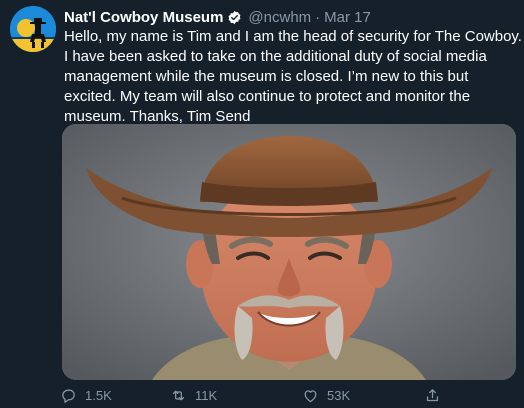 Image resolution: width=524 pixels, height=408 pixels. What do you see at coordinates (339, 395) in the screenshot?
I see `like-count: 53K` at bounding box center [339, 395].